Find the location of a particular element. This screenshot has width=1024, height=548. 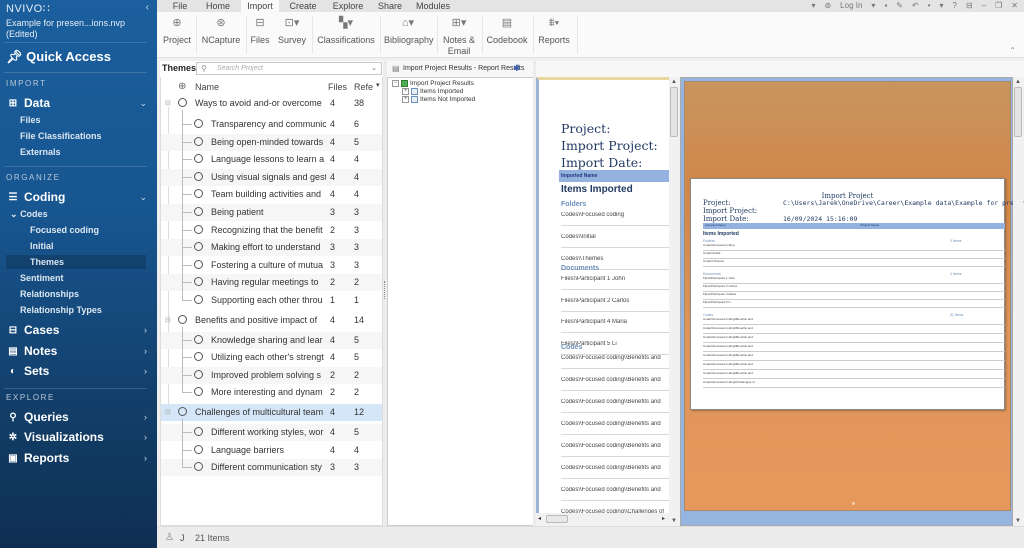

undo-icon: ↶ is located at coordinates (915, 6).